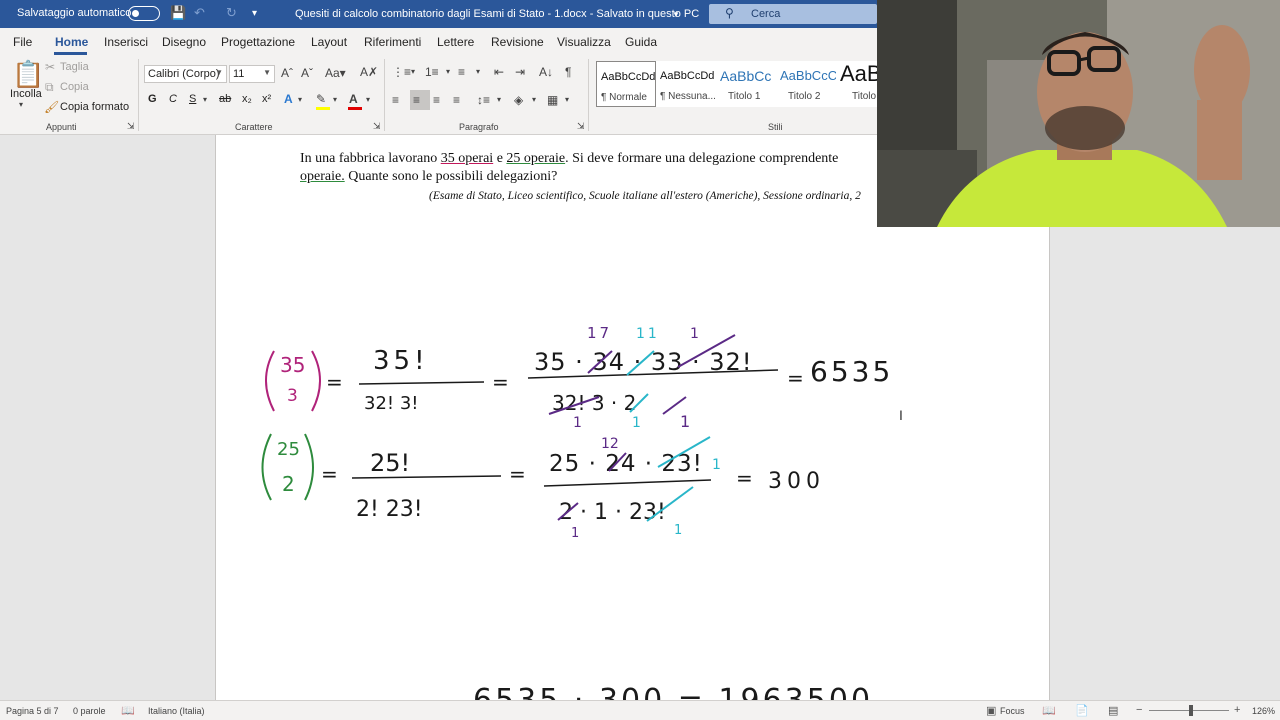  Describe the element at coordinates (991, 710) in the screenshot. I see `focus-icon: ▣` at that location.